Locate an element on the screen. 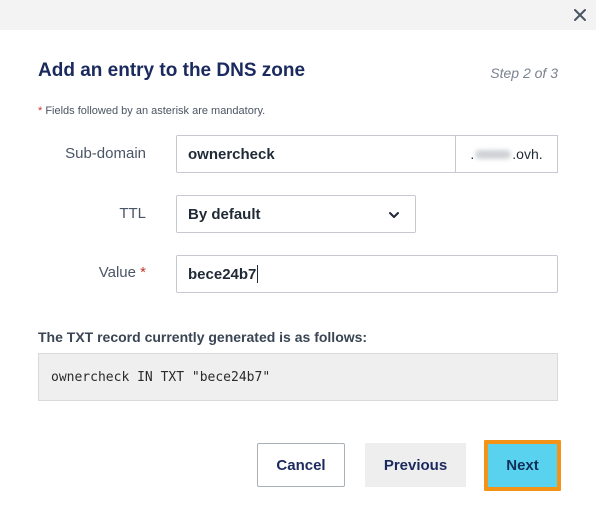 Image resolution: width=596 pixels, height=516 pixels. record-preview: ownercheck IN TXT "bece24b7" is located at coordinates (298, 377).